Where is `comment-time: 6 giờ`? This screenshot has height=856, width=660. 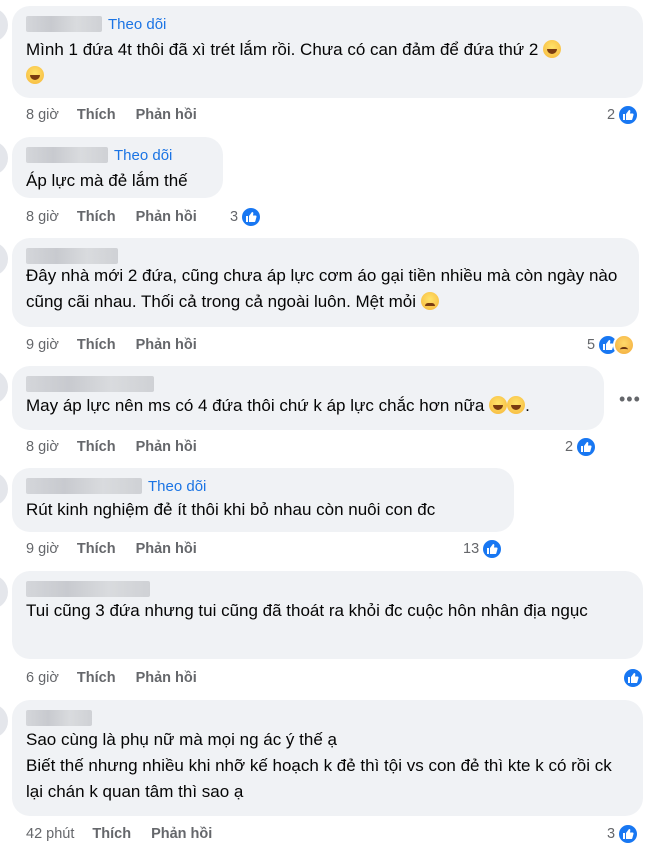
comment-time: 6 giờ is located at coordinates (42, 678).